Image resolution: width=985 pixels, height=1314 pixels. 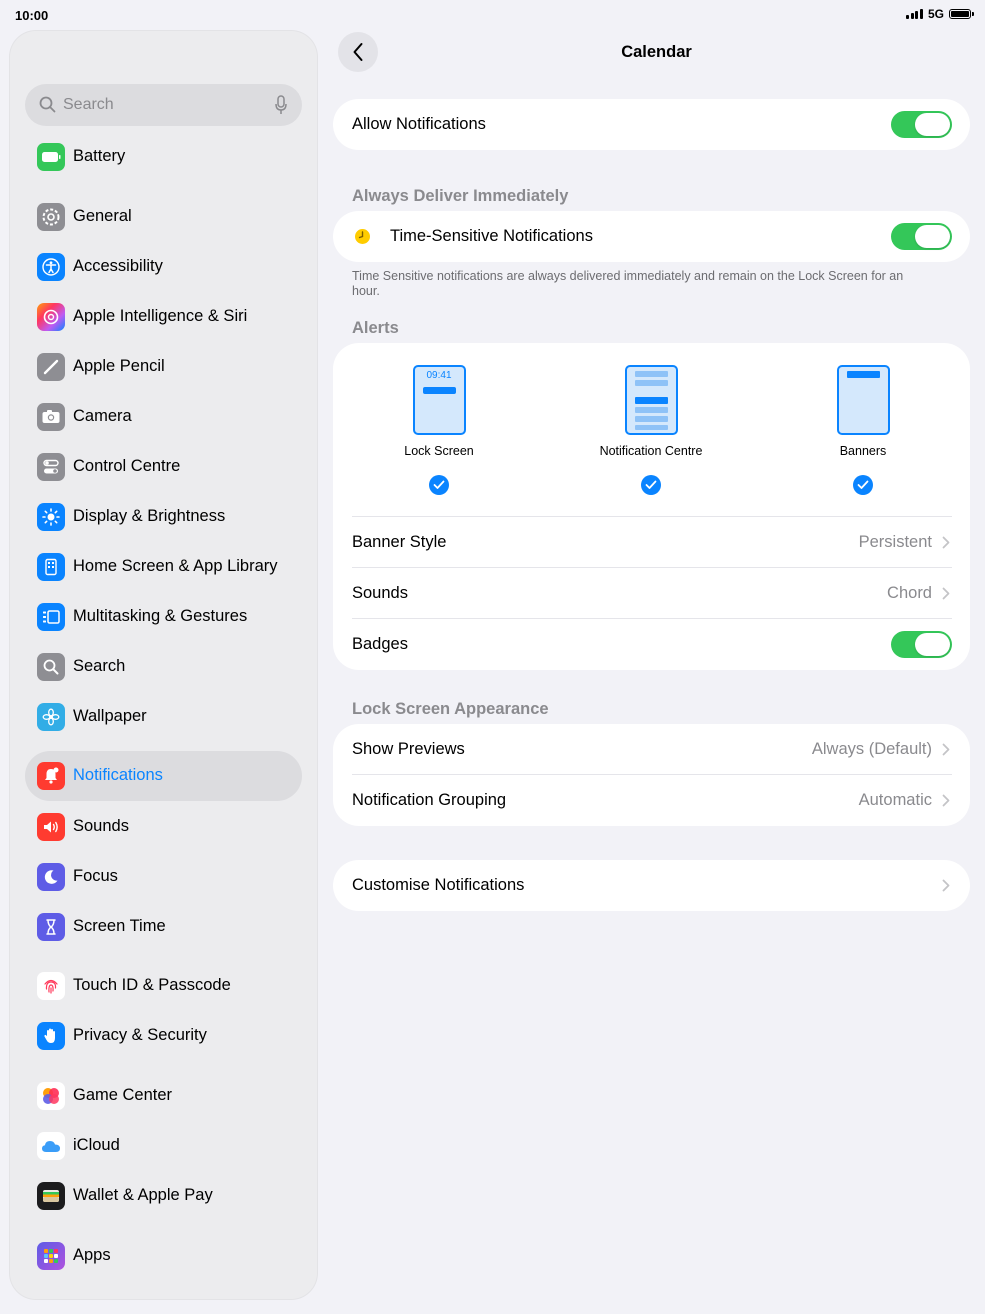 I want to click on time-sensitive-toggle, so click(x=921, y=236).